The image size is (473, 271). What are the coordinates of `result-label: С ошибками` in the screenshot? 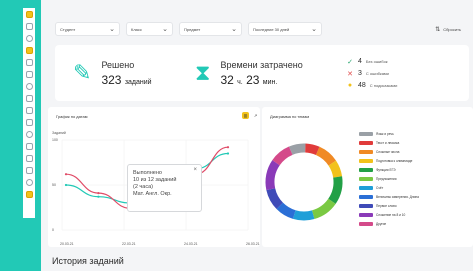 It's located at (377, 73).